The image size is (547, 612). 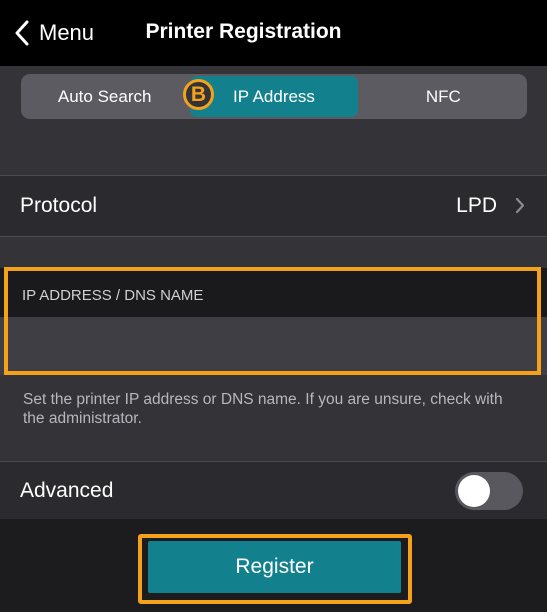 I want to click on tab-nfc: NFC, so click(x=443, y=96).